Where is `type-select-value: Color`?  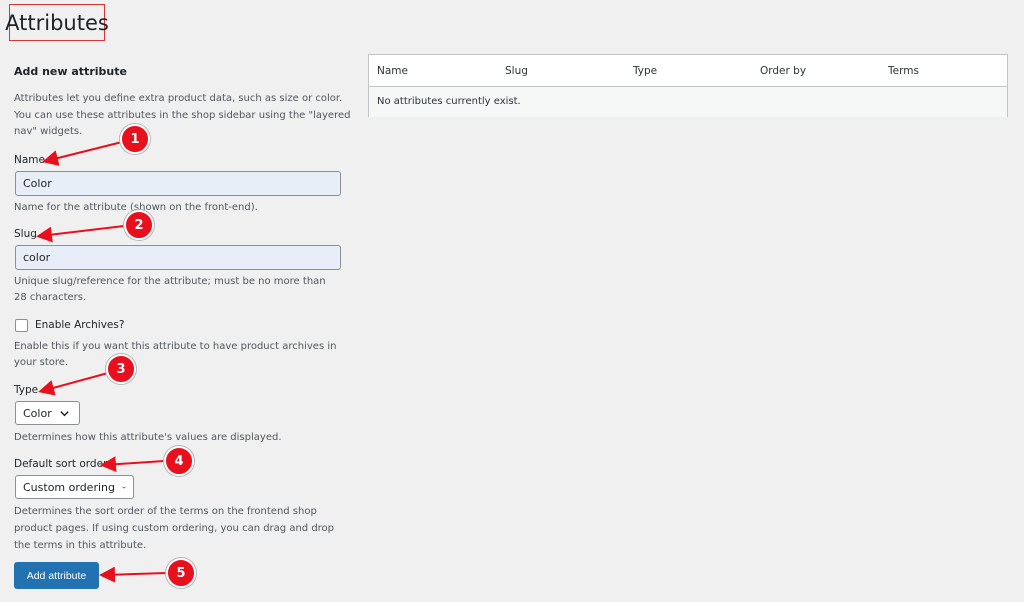 type-select-value: Color is located at coordinates (37, 413).